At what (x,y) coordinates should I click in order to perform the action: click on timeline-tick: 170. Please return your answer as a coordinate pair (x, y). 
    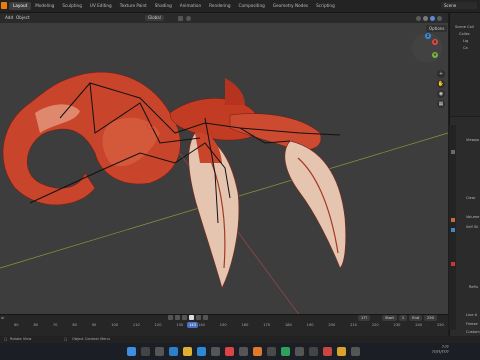
    Looking at the image, I should click on (267, 325).